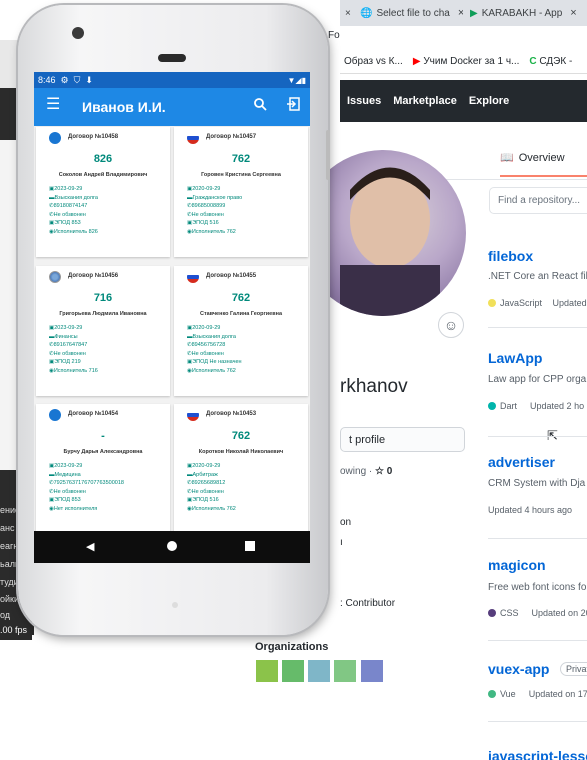 The width and height of the screenshot is (587, 760). I want to click on edit-profile-button: t profile, so click(402, 439).